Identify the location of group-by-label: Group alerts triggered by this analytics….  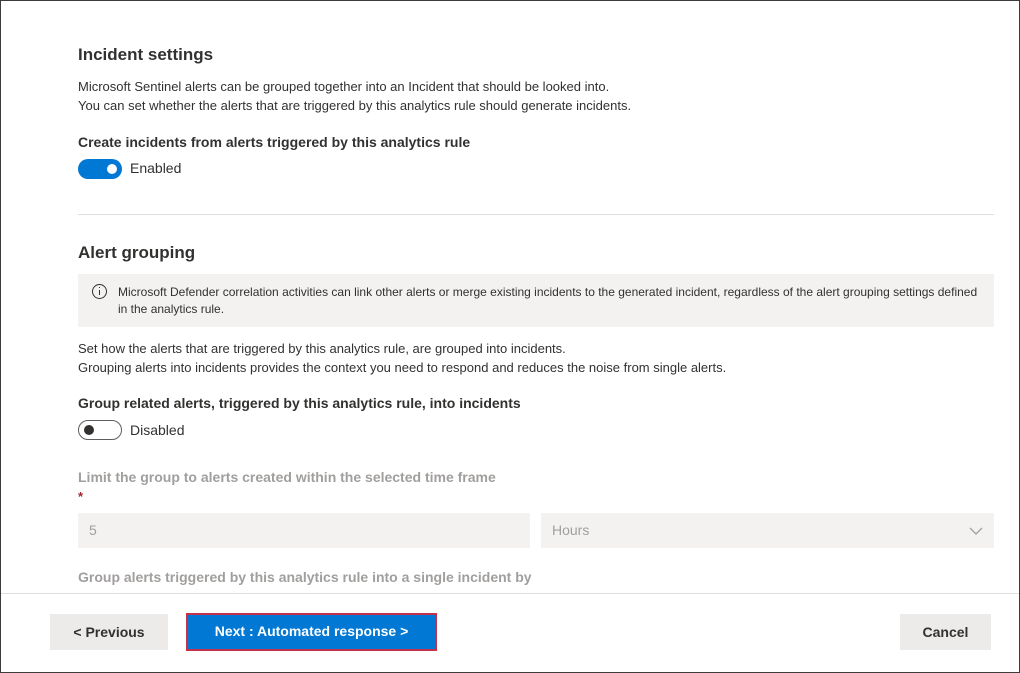
(305, 577).